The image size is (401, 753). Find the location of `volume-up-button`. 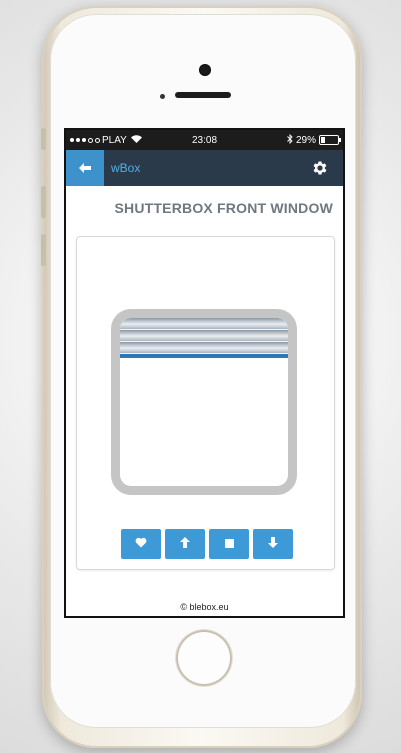

volume-up-button is located at coordinates (43, 202).